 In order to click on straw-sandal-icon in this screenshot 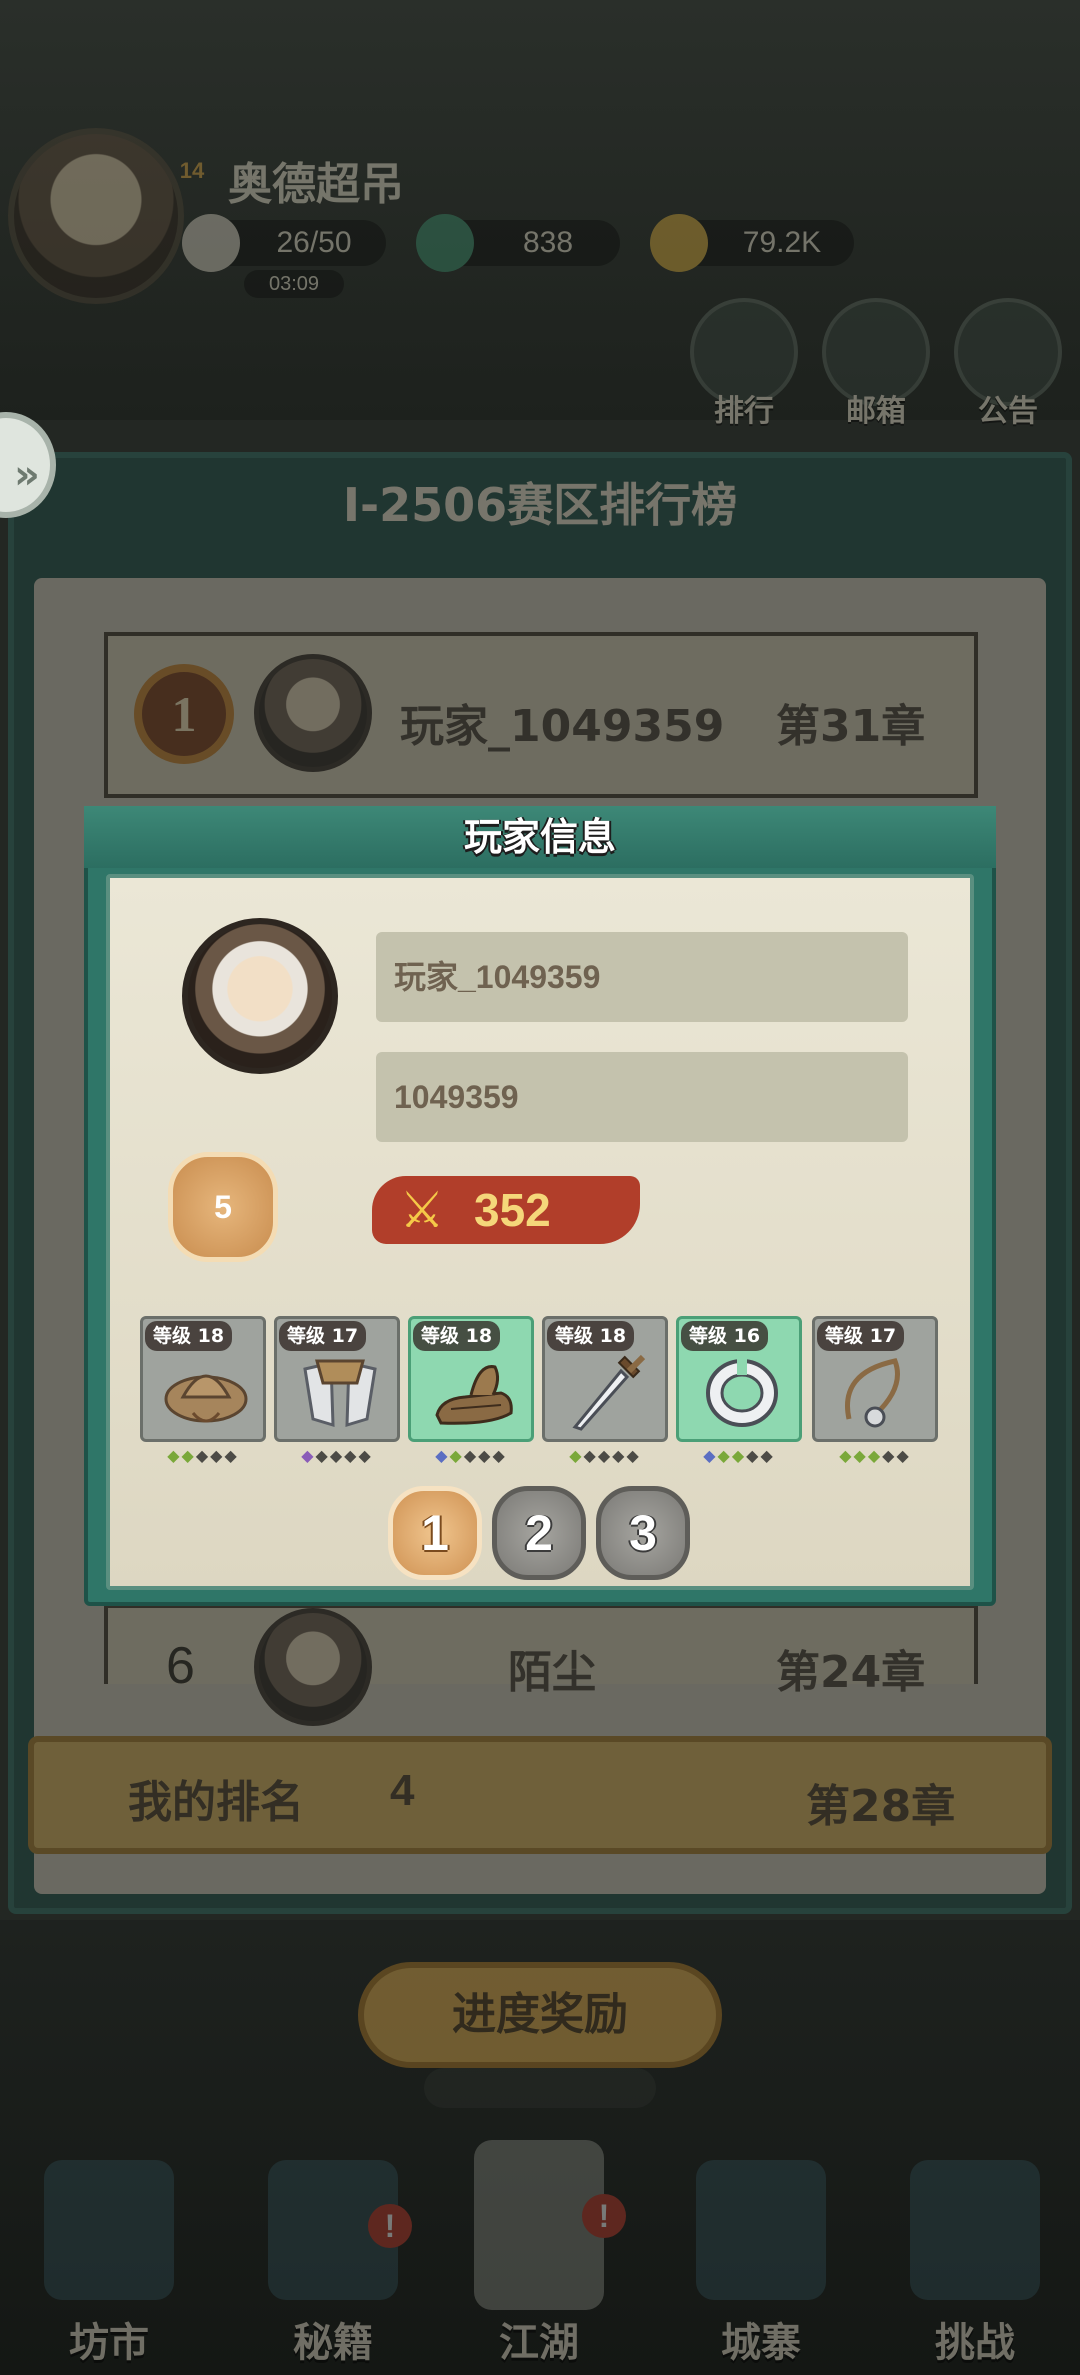, I will do `click(474, 1395)`.